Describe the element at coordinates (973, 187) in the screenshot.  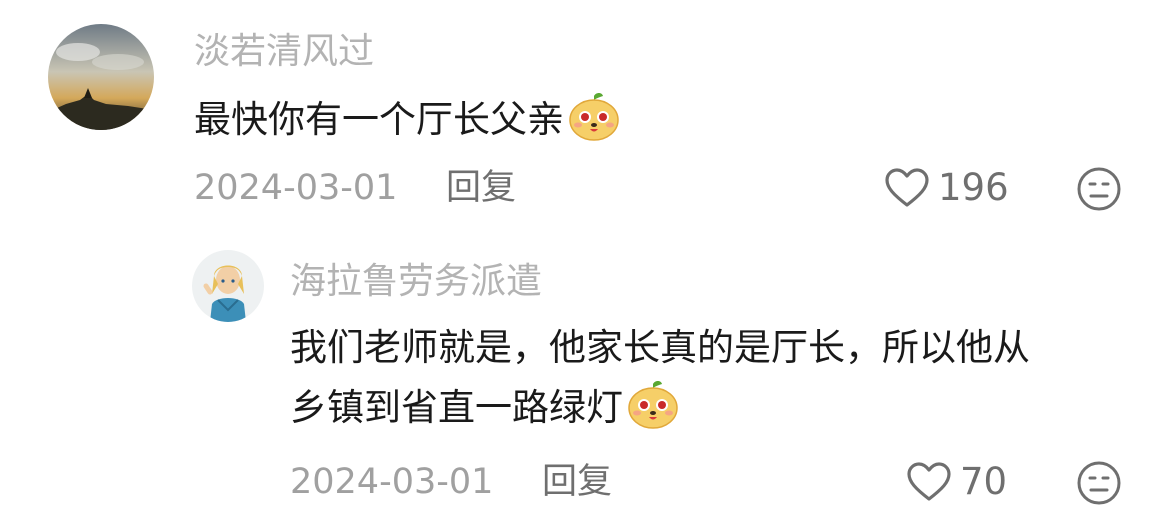
I see `like-count: 196` at that location.